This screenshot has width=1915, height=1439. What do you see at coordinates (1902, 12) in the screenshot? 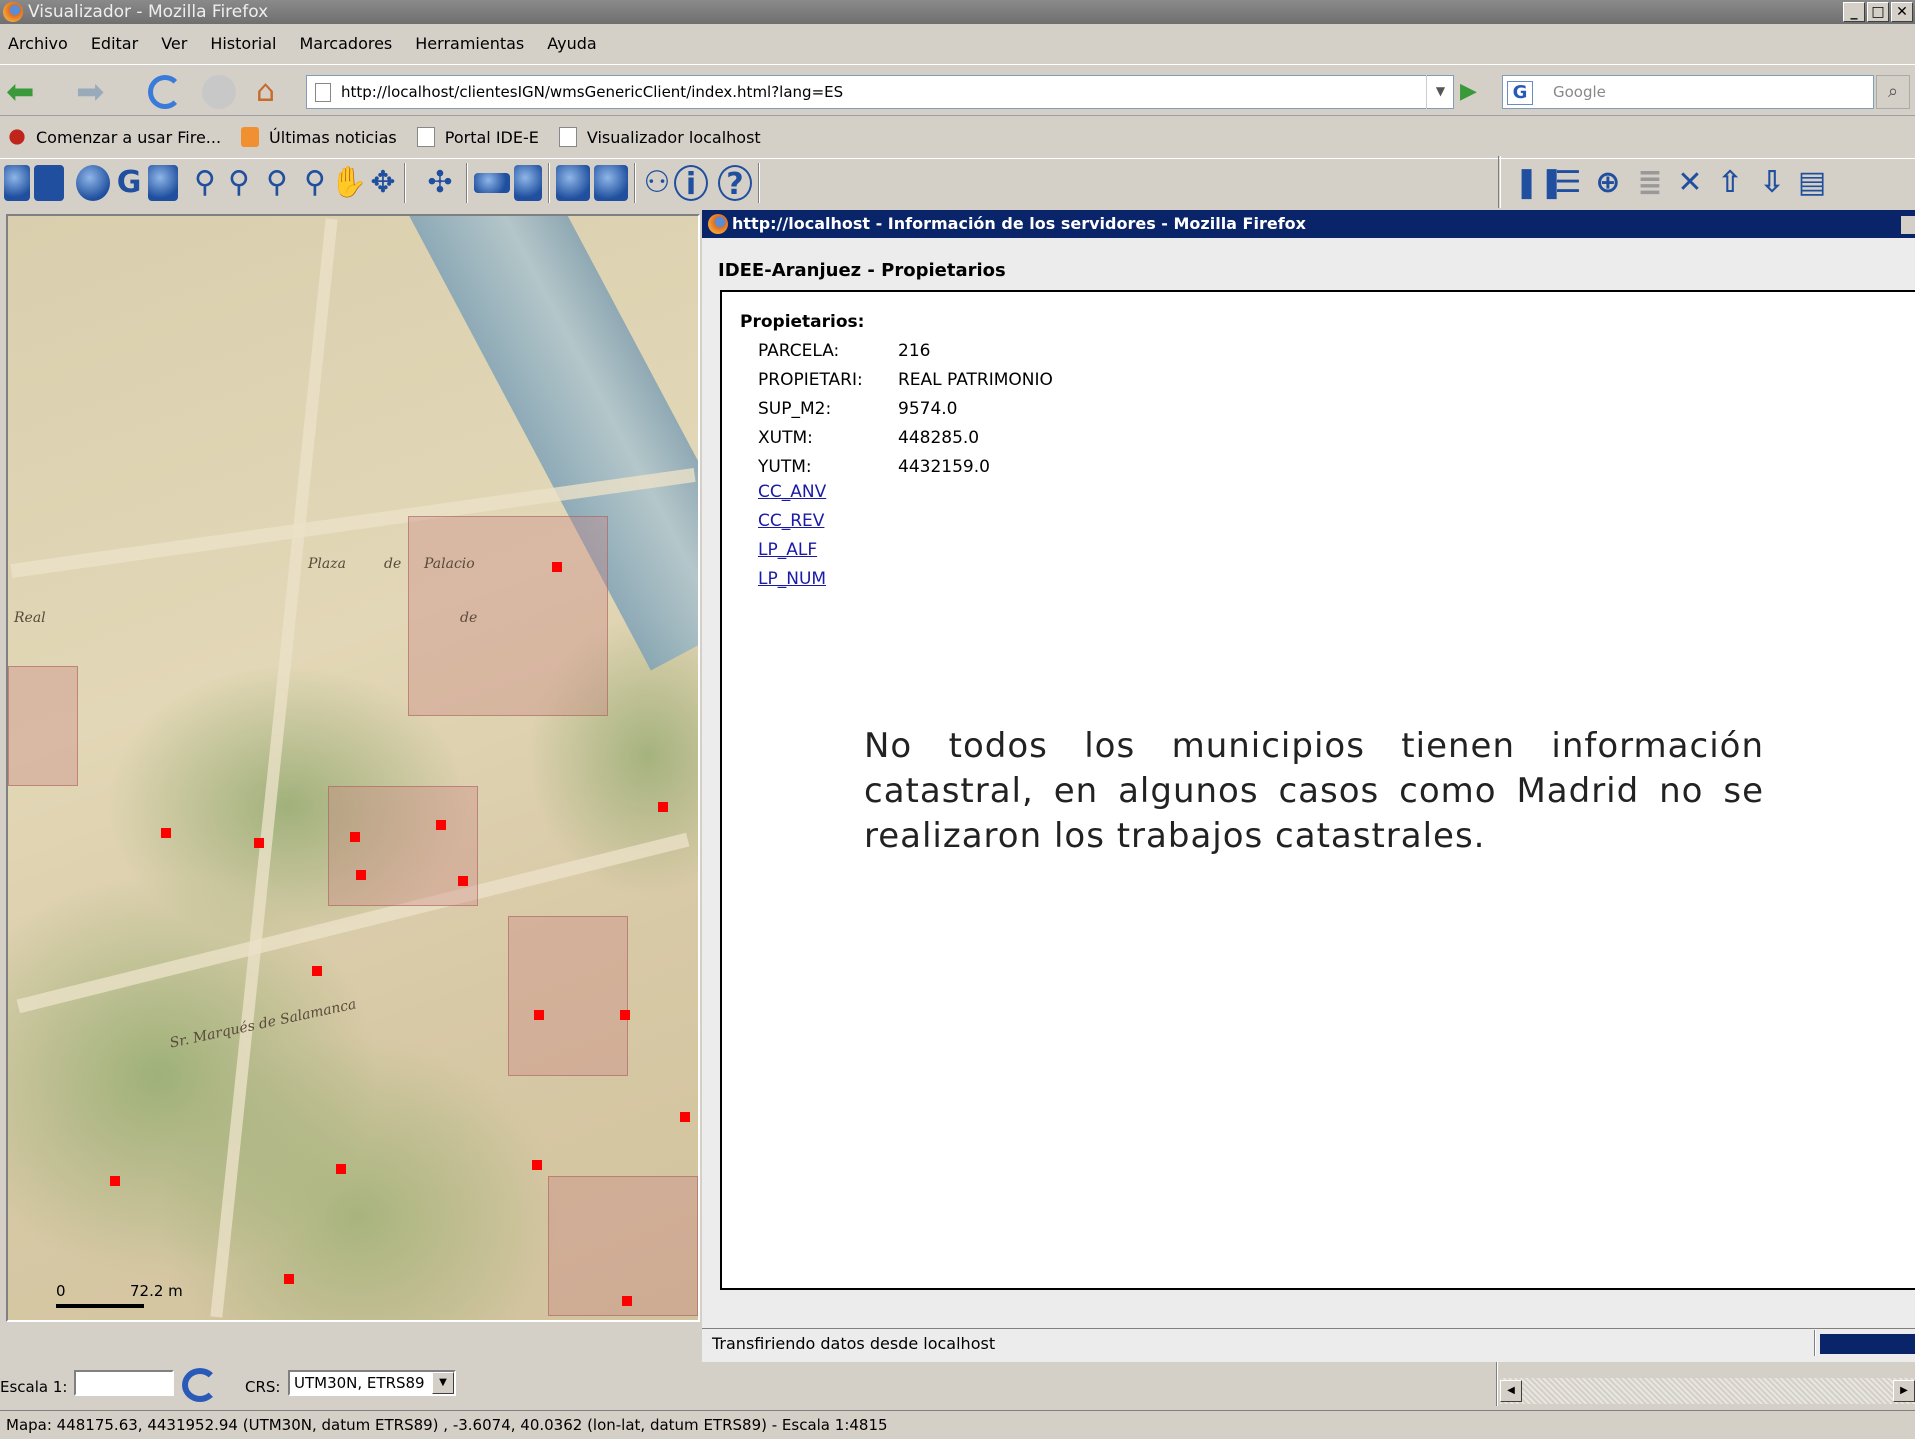
I see `close-button: ✕` at bounding box center [1902, 12].